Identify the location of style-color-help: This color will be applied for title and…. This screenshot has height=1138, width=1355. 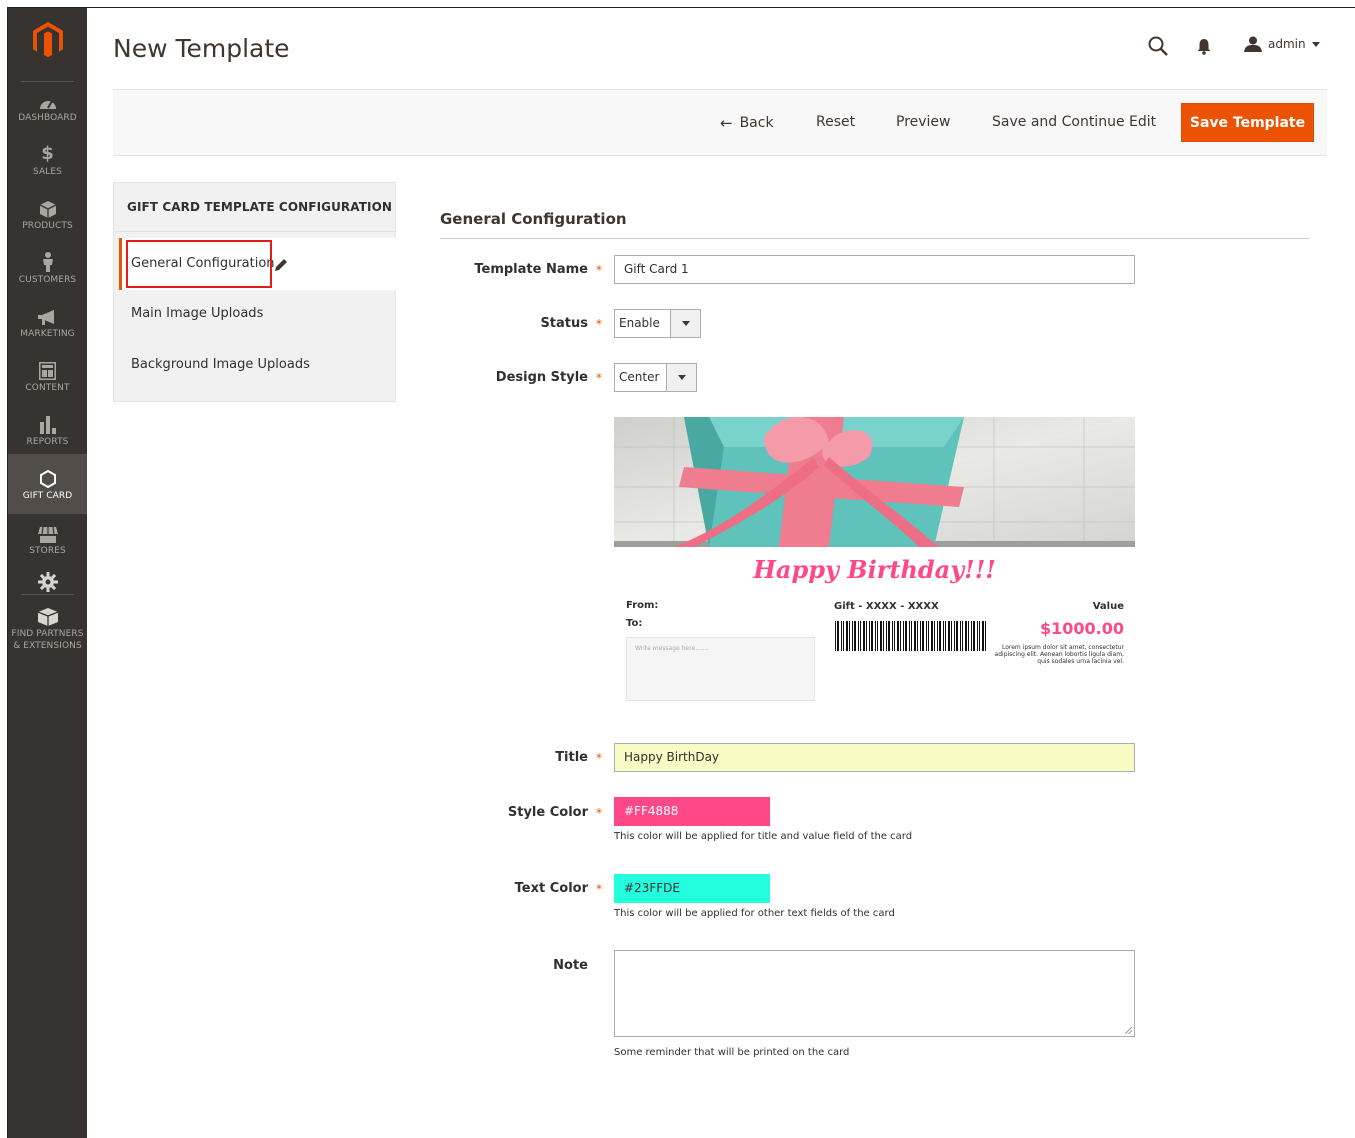
(763, 836).